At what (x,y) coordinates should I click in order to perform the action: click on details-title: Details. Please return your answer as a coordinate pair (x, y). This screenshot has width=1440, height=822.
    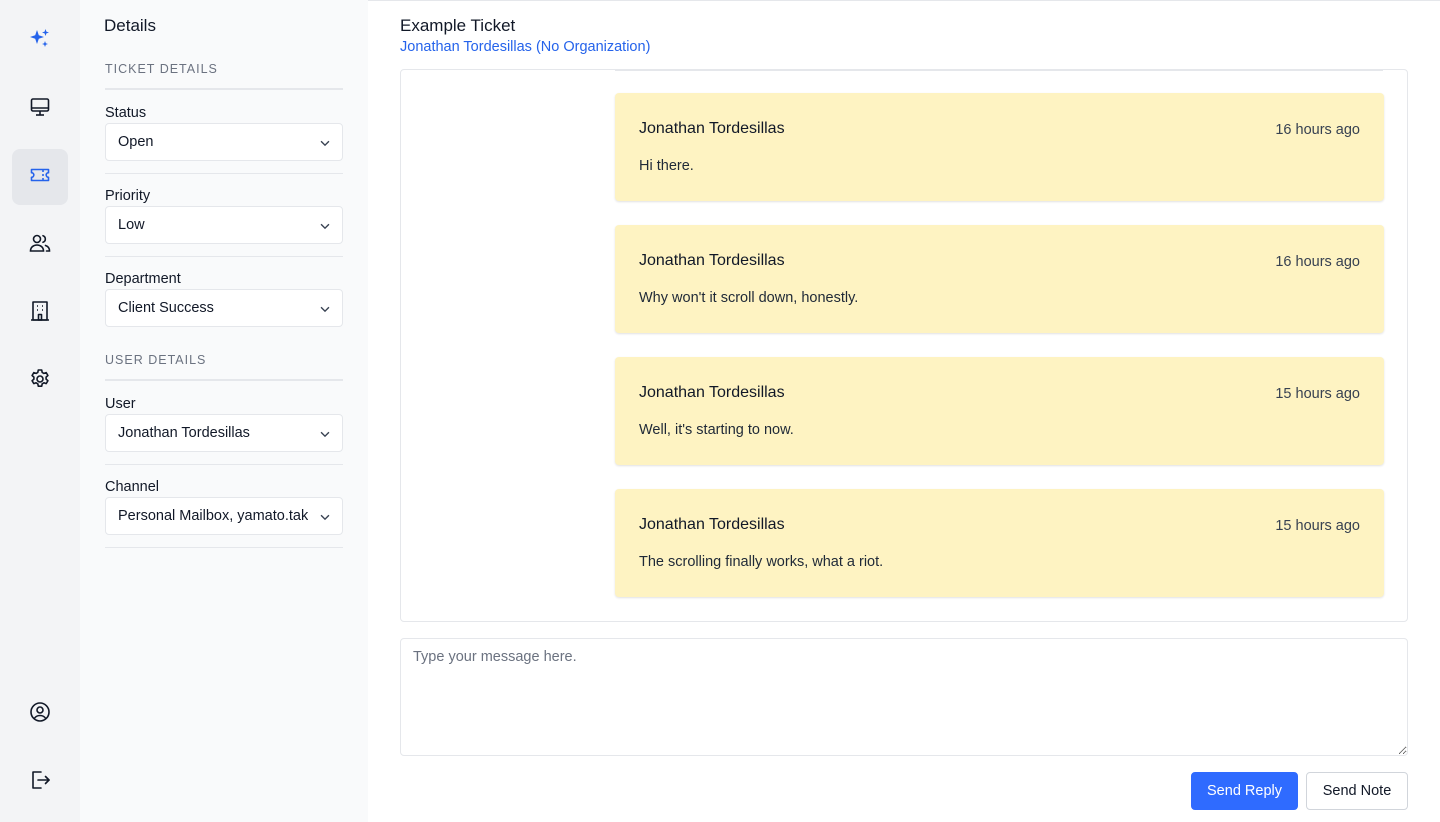
    Looking at the image, I should click on (130, 25).